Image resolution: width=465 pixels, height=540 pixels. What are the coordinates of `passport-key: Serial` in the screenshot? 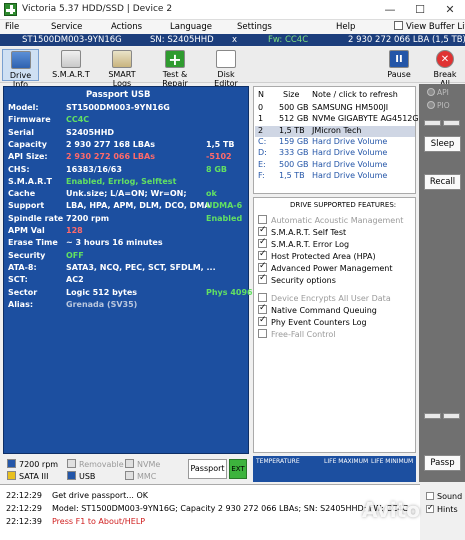 It's located at (21, 132).